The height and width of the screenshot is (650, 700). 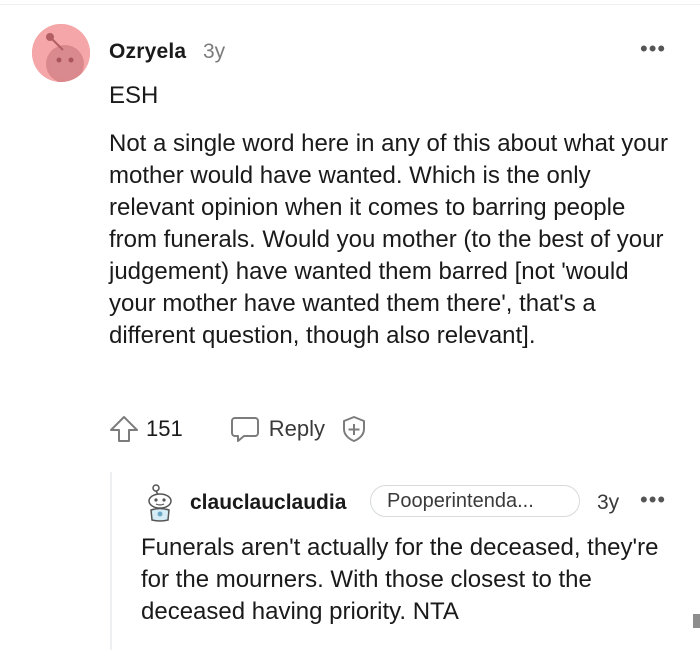 What do you see at coordinates (354, 429) in the screenshot?
I see `add-award-icon` at bounding box center [354, 429].